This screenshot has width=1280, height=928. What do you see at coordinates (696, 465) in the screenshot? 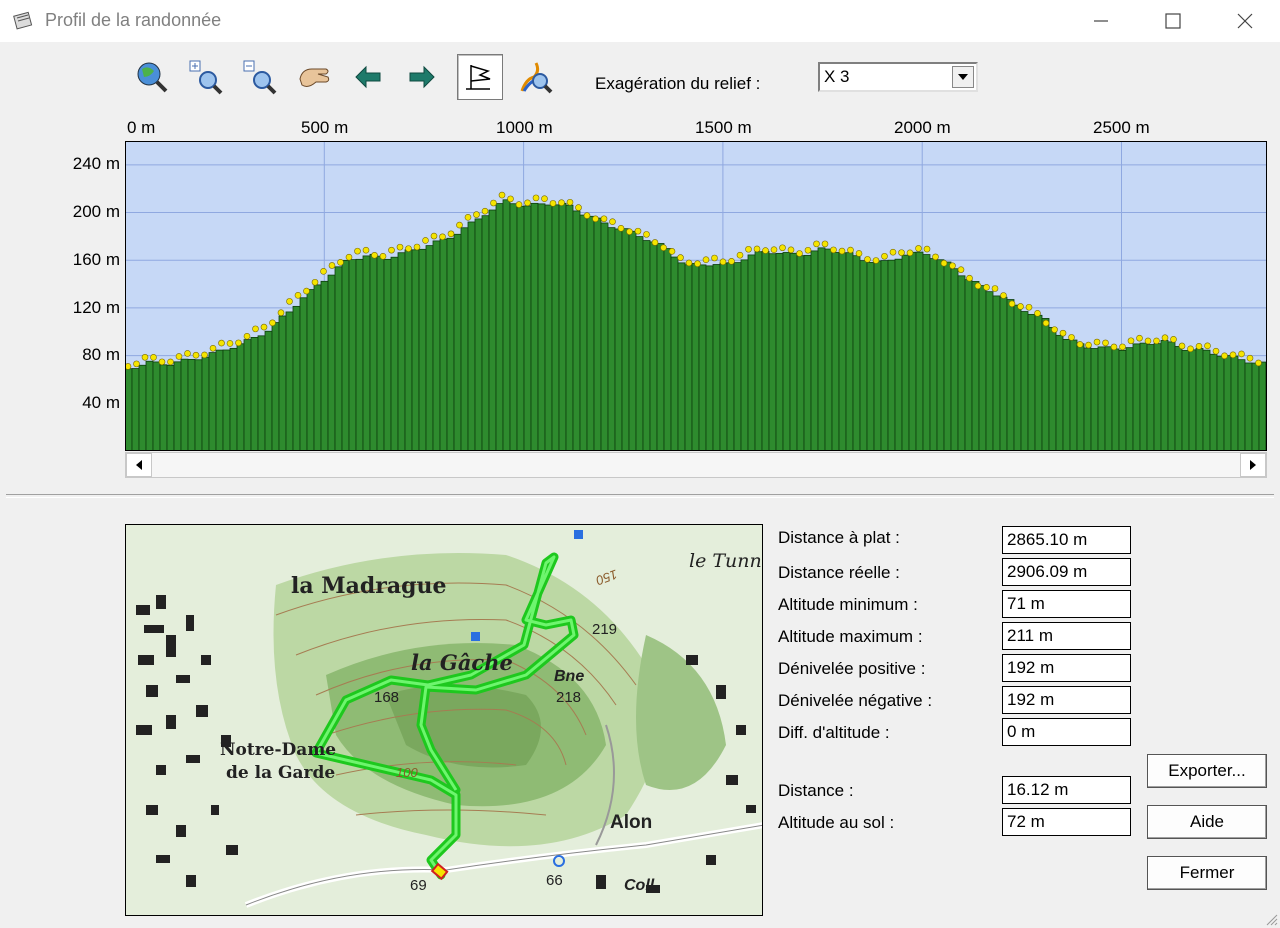
I see `horizontal-scrollbar` at bounding box center [696, 465].